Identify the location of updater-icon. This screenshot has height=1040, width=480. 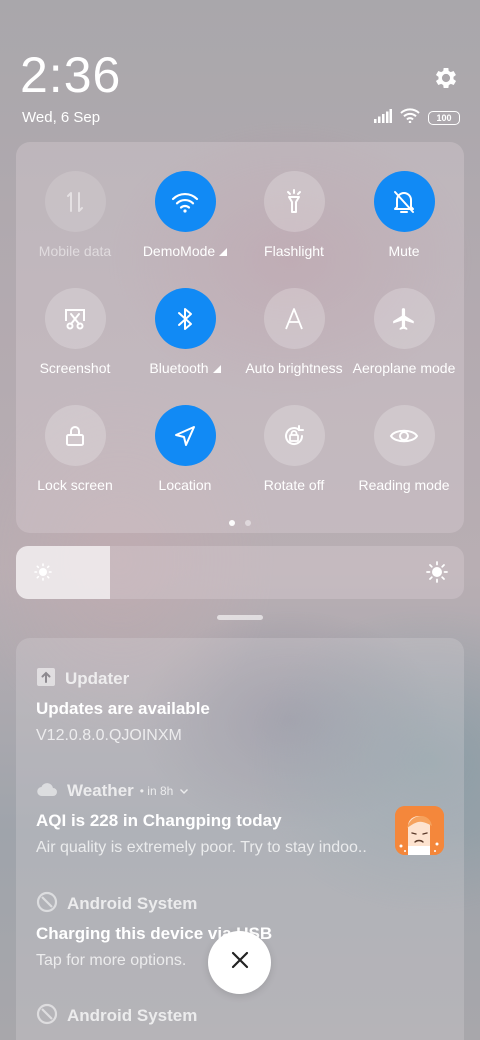
(46, 679).